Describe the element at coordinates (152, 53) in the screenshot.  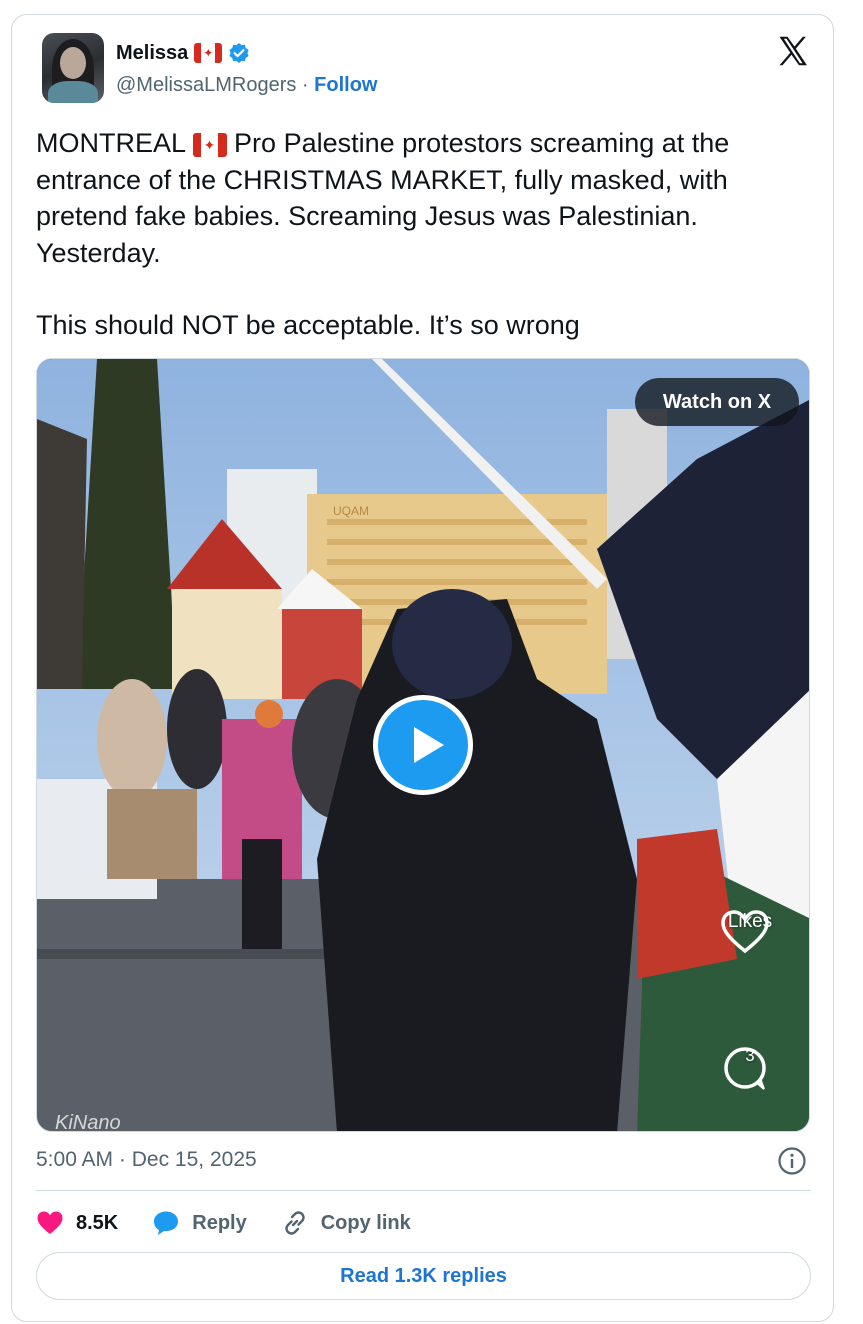
I see `author-name: Melissa` at that location.